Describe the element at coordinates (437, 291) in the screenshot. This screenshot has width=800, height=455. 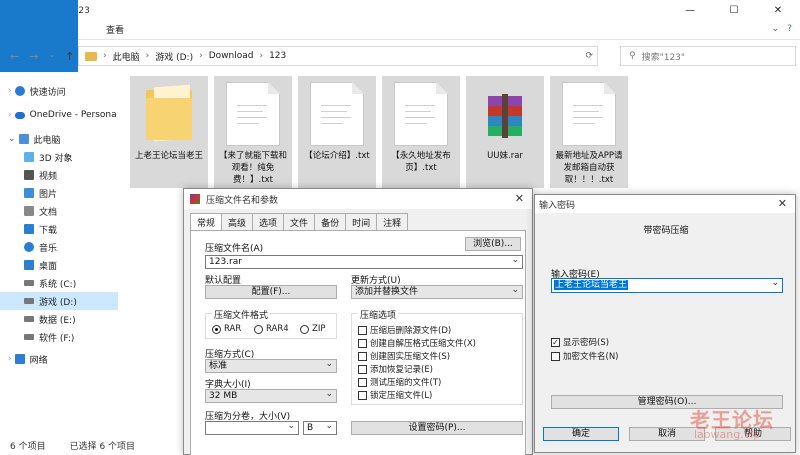
I see `update-mode-select: 添加并替换文件` at that location.